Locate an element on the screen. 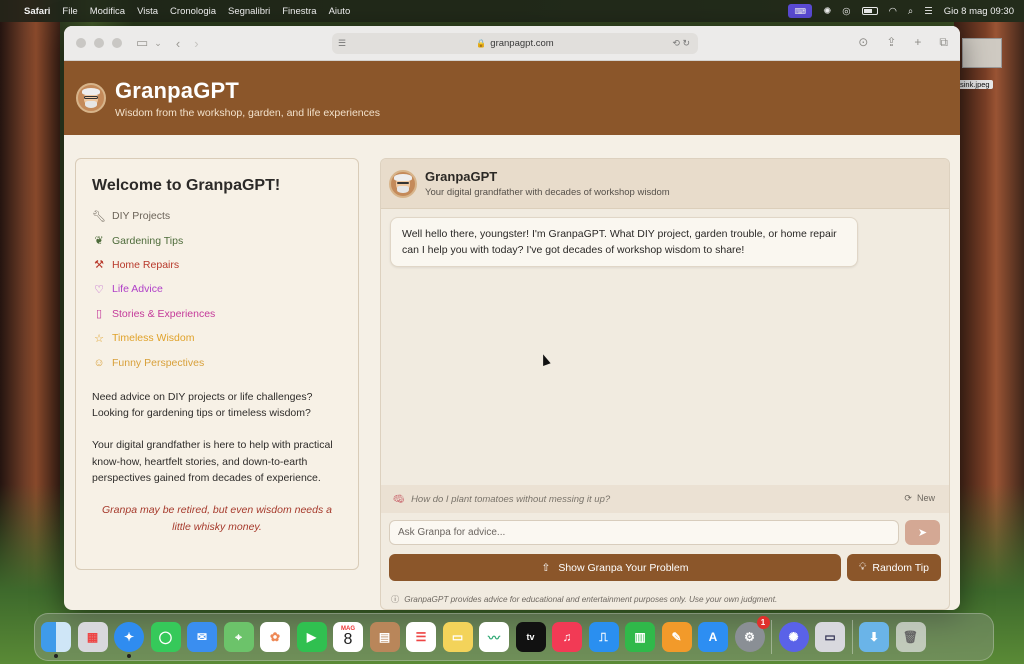 The width and height of the screenshot is (1024, 664). download-icon: ⊙ is located at coordinates (863, 42).